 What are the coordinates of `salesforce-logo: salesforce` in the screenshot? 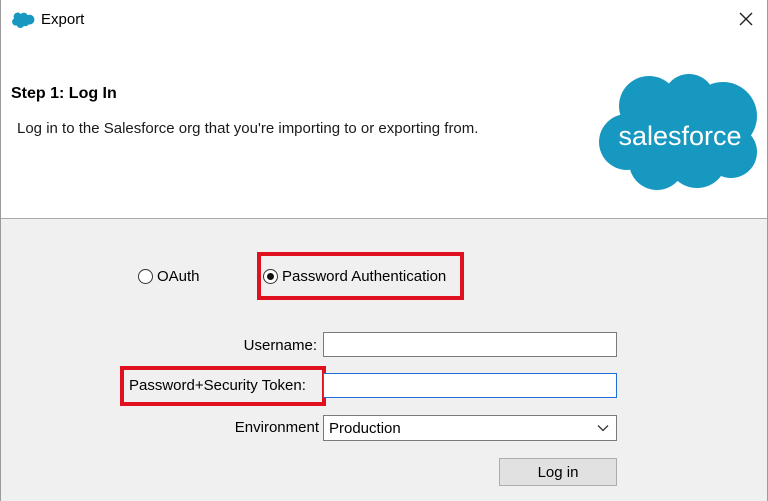 It's located at (678, 132).